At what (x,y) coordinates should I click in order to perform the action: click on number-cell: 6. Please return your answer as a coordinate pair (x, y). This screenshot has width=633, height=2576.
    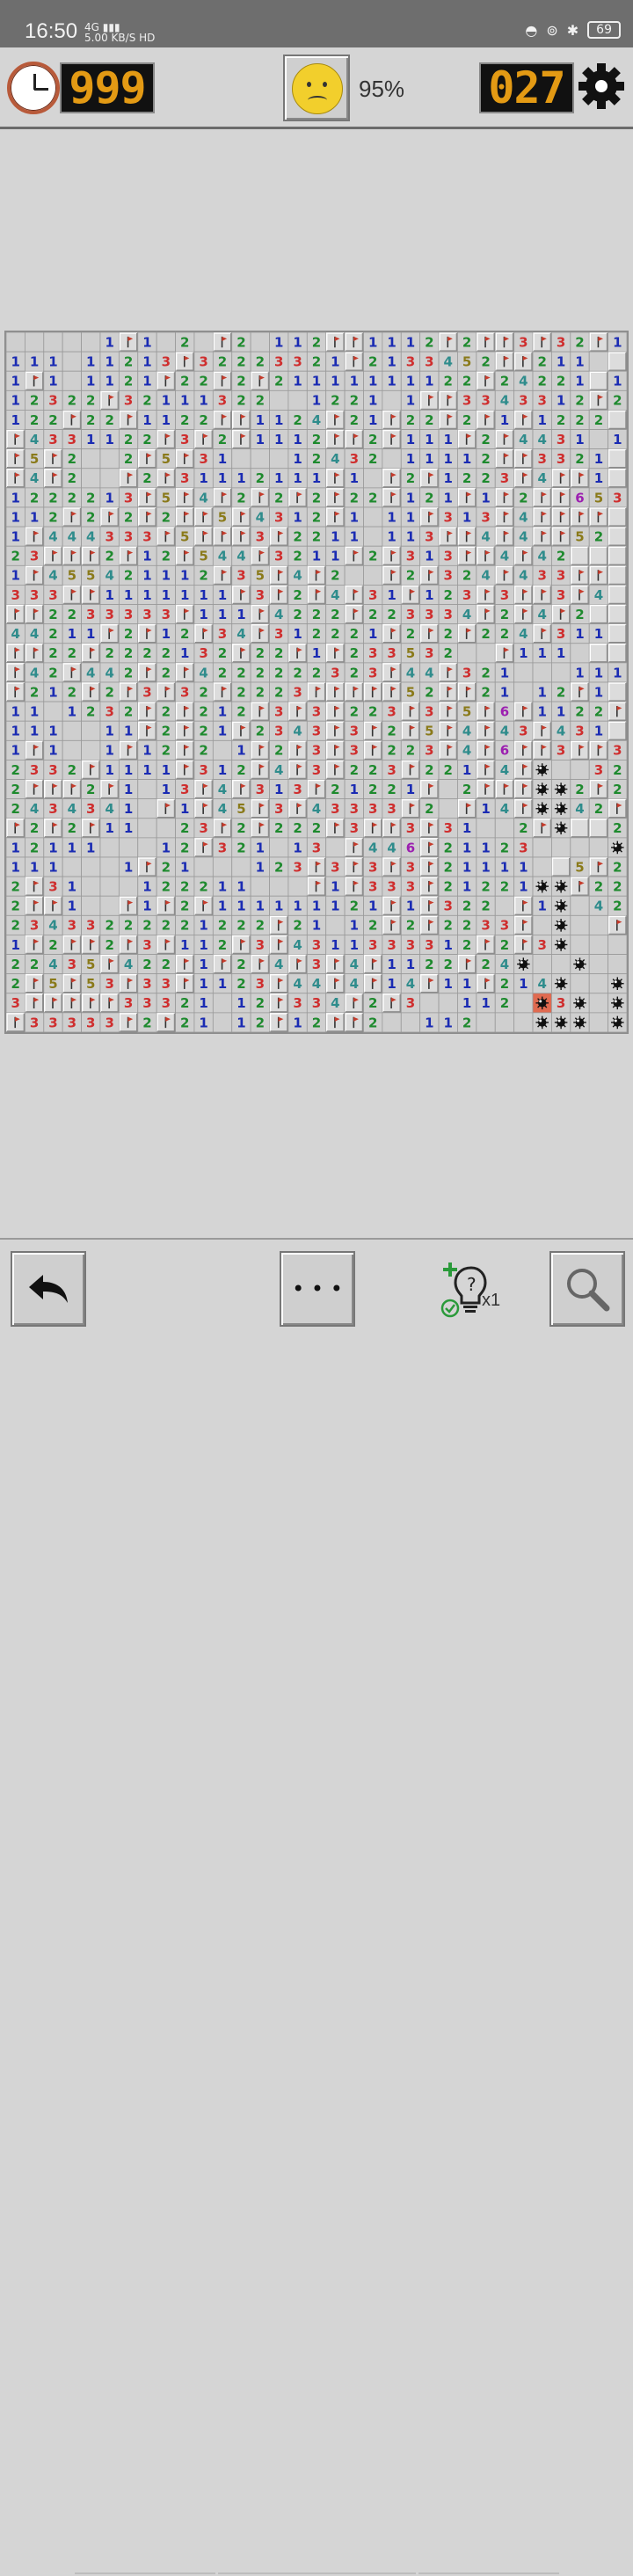
    Looking at the image, I should click on (580, 498).